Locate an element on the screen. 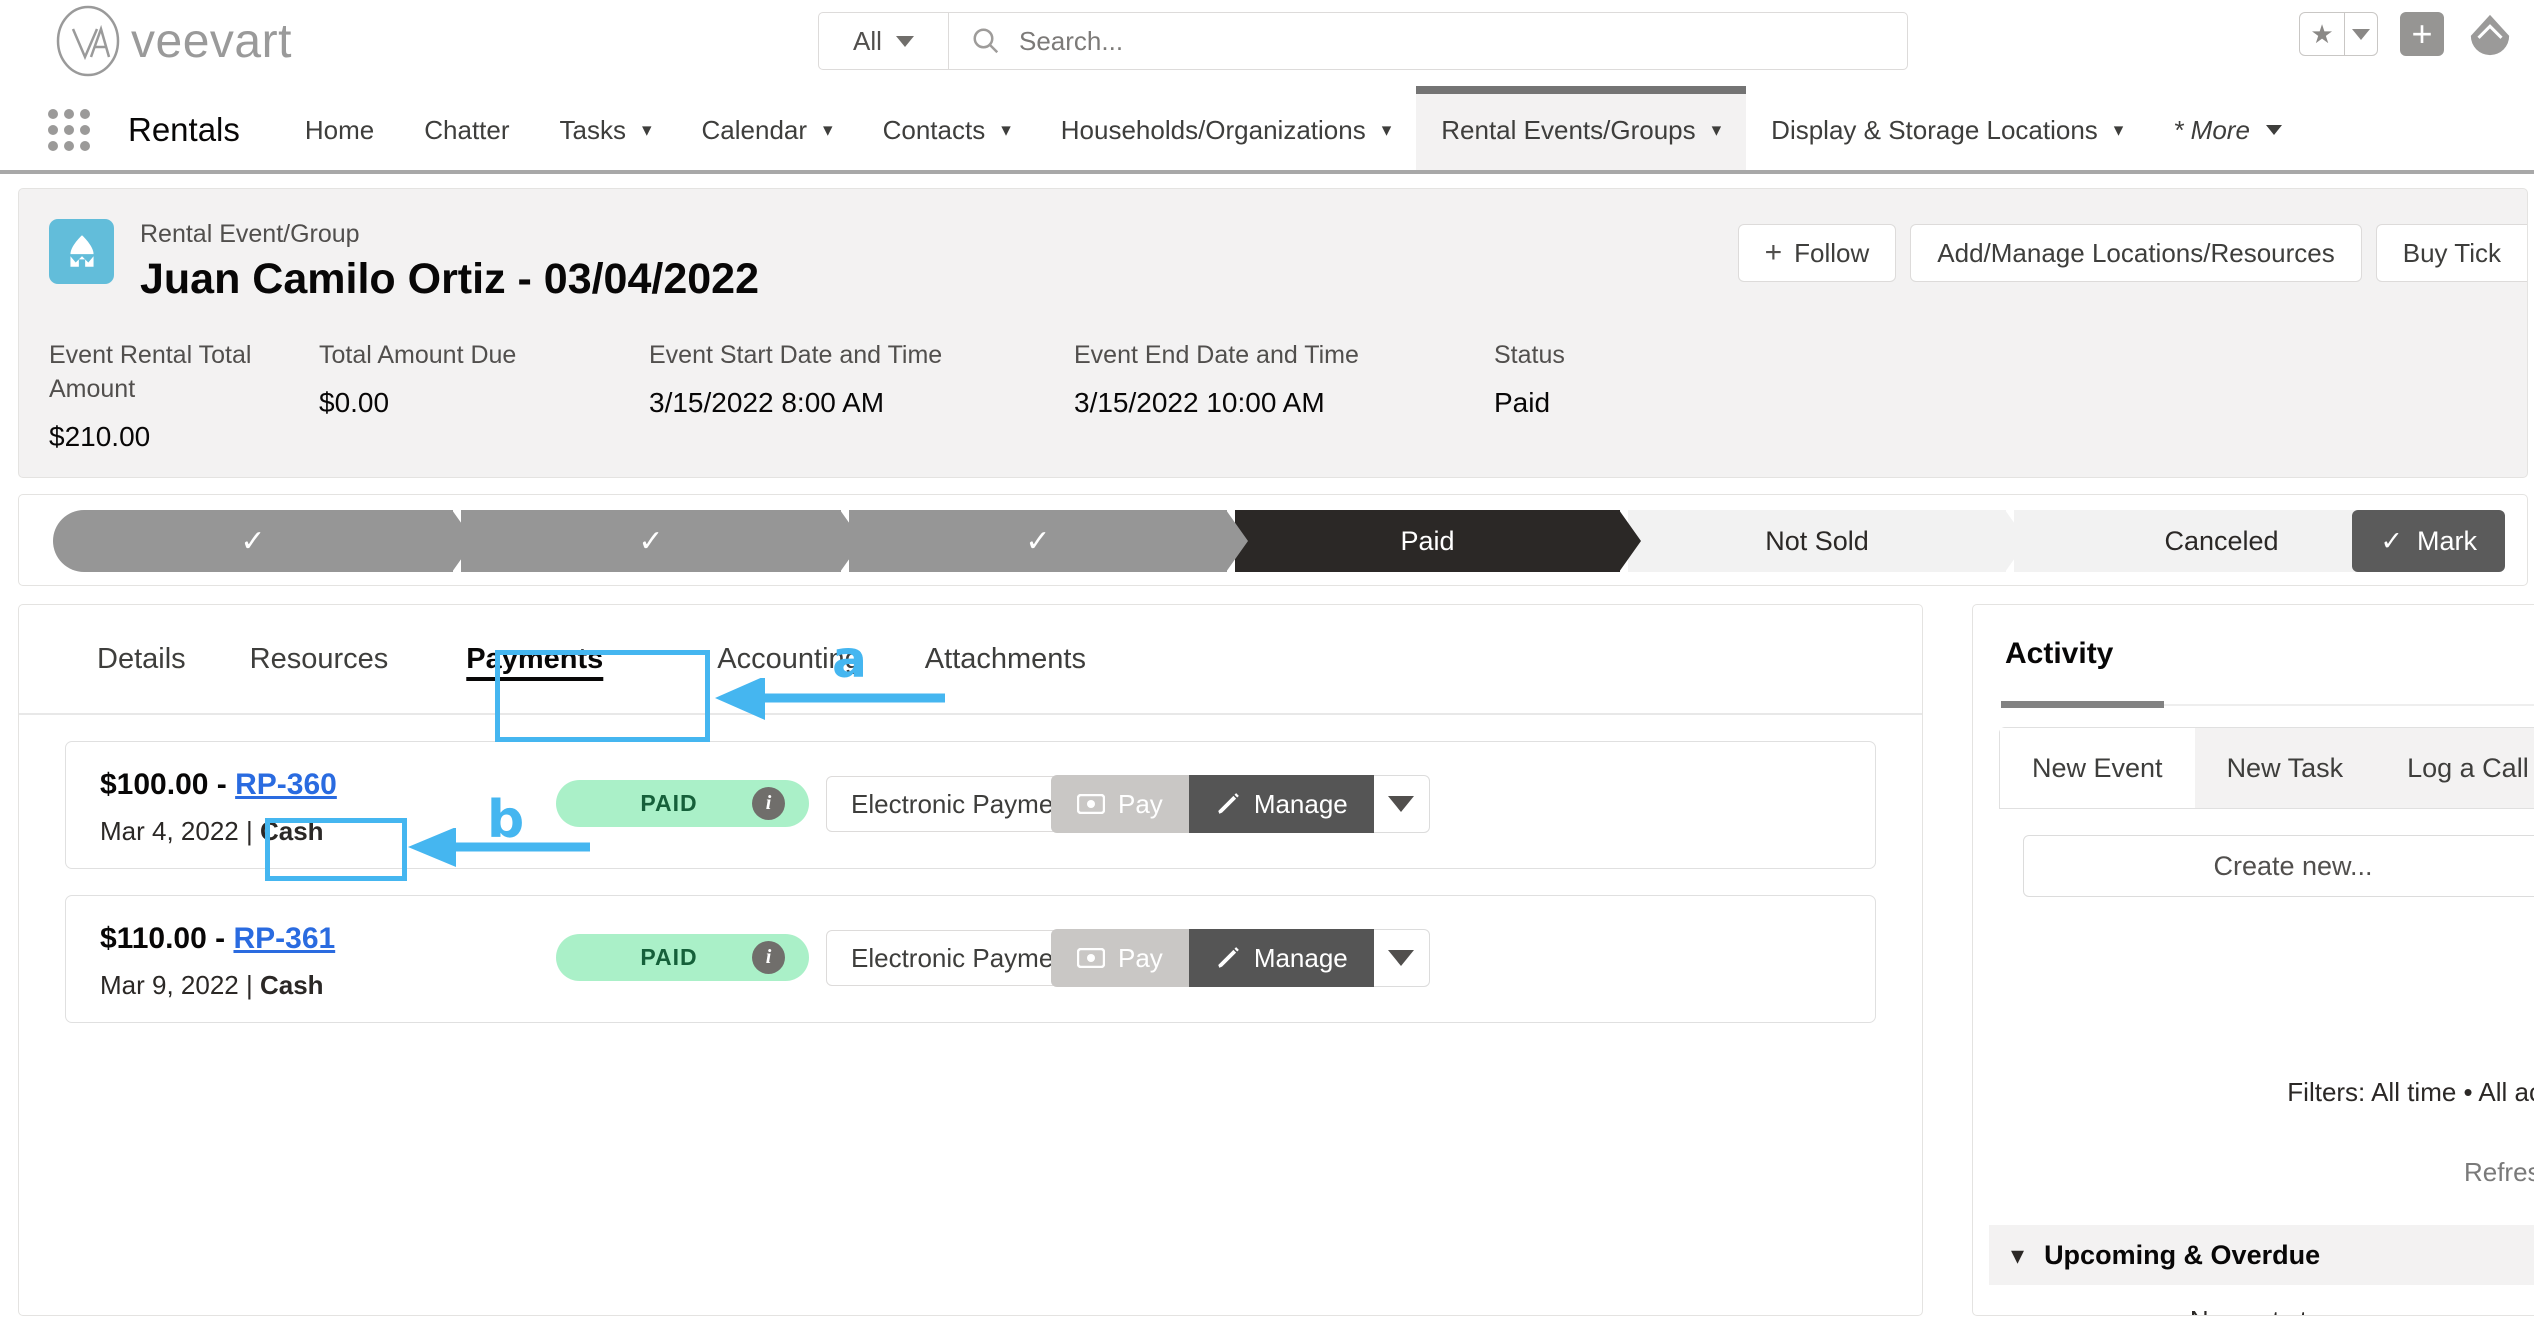  nav-item-label: Calendar is located at coordinates (754, 129).